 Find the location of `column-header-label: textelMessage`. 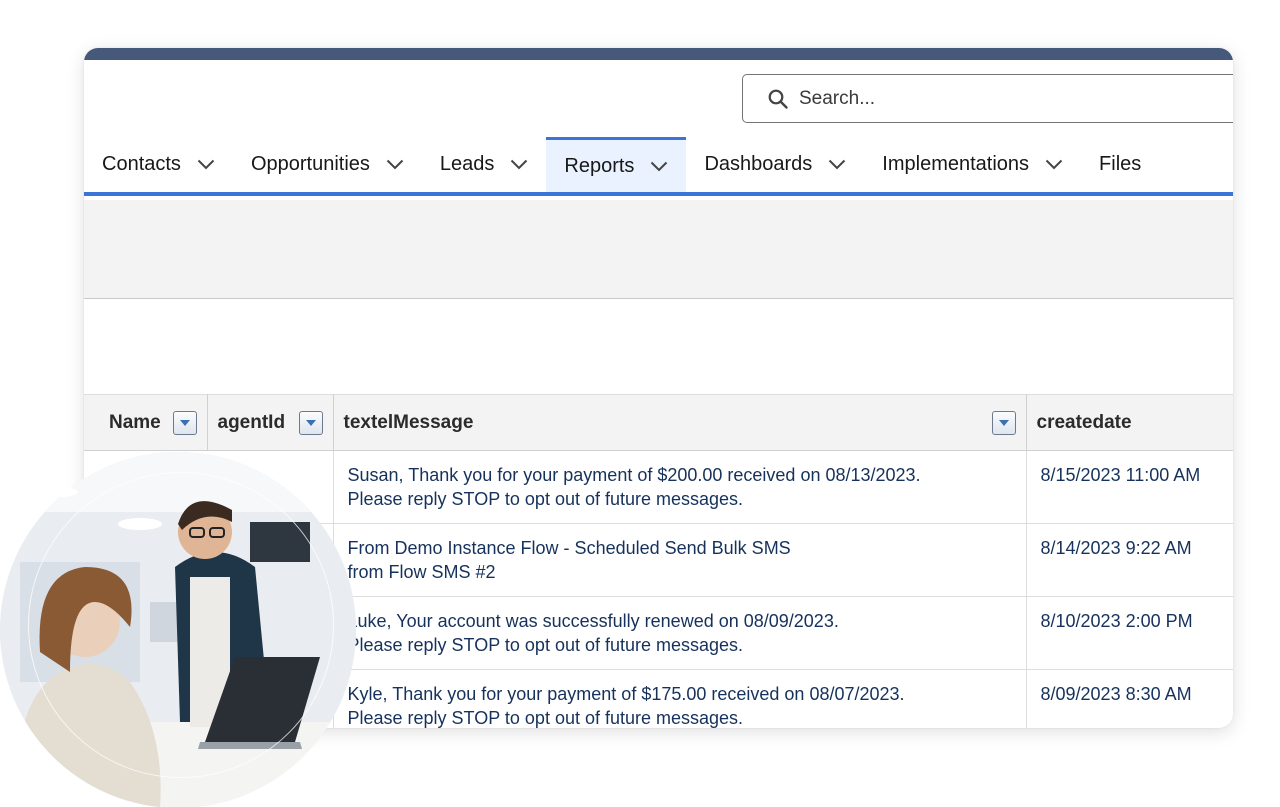

column-header-label: textelMessage is located at coordinates (408, 422).